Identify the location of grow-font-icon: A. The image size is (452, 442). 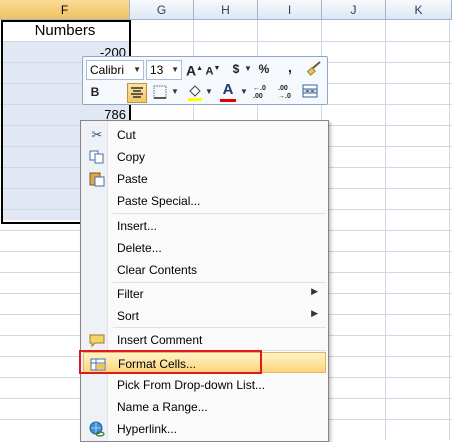
(191, 70).